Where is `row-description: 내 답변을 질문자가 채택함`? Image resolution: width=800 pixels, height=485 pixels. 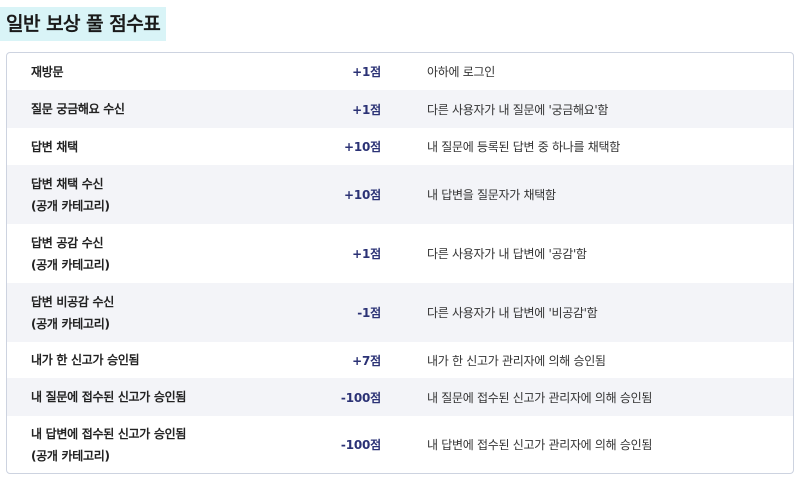
row-description: 내 답변을 질문자가 채택함 is located at coordinates (491, 195).